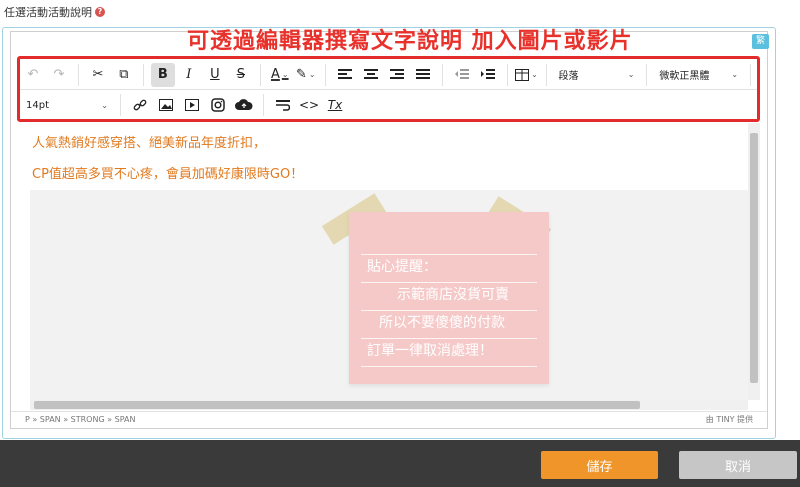  What do you see at coordinates (337, 405) in the screenshot?
I see `horizontal-scroll-thumb` at bounding box center [337, 405].